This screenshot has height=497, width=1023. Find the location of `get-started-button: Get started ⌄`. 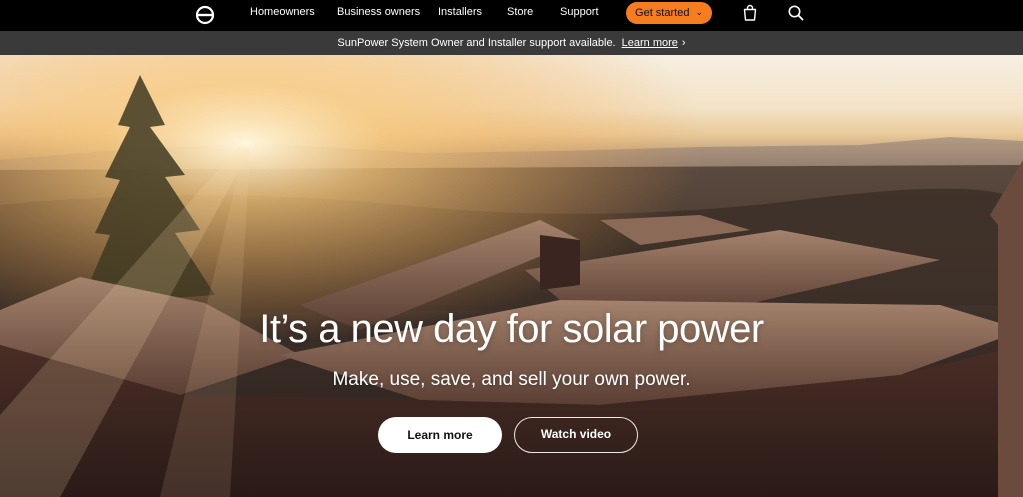

get-started-button: Get started ⌄ is located at coordinates (669, 13).